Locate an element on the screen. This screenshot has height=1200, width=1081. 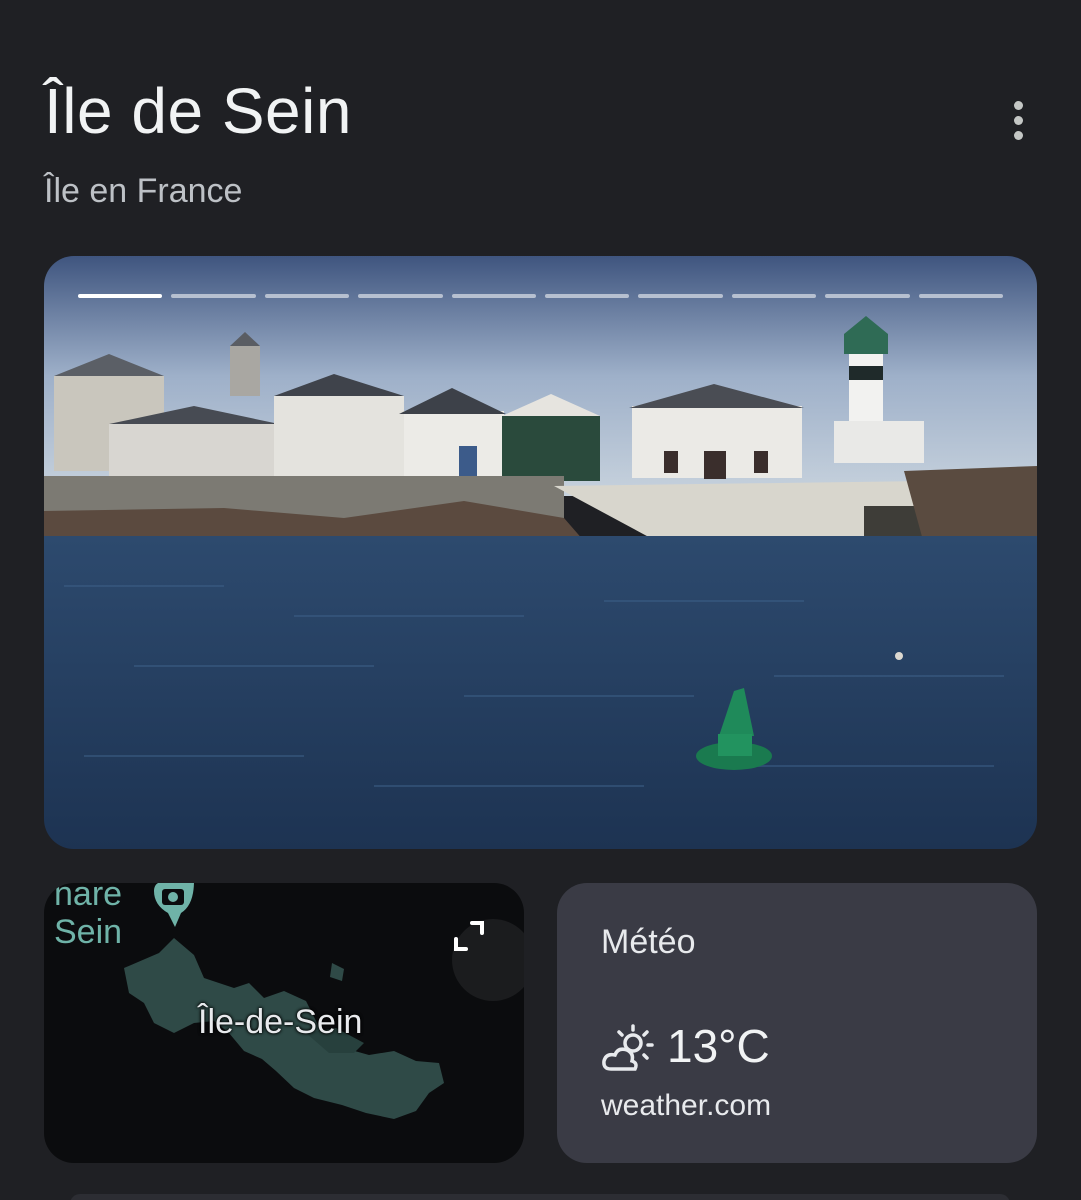
page-subtitle: Île en France is located at coordinates (143, 191).